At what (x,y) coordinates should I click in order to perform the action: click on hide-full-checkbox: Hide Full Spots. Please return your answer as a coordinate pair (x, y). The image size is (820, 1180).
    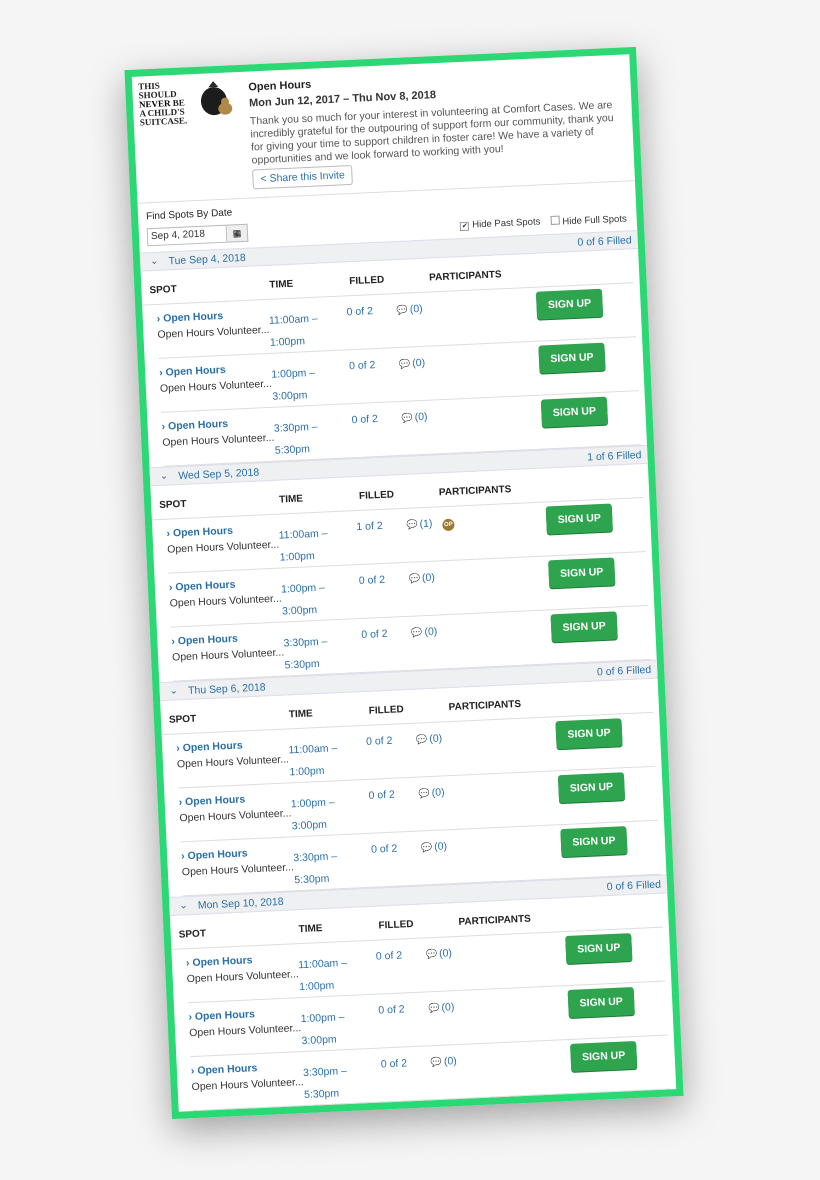
    Looking at the image, I should click on (588, 220).